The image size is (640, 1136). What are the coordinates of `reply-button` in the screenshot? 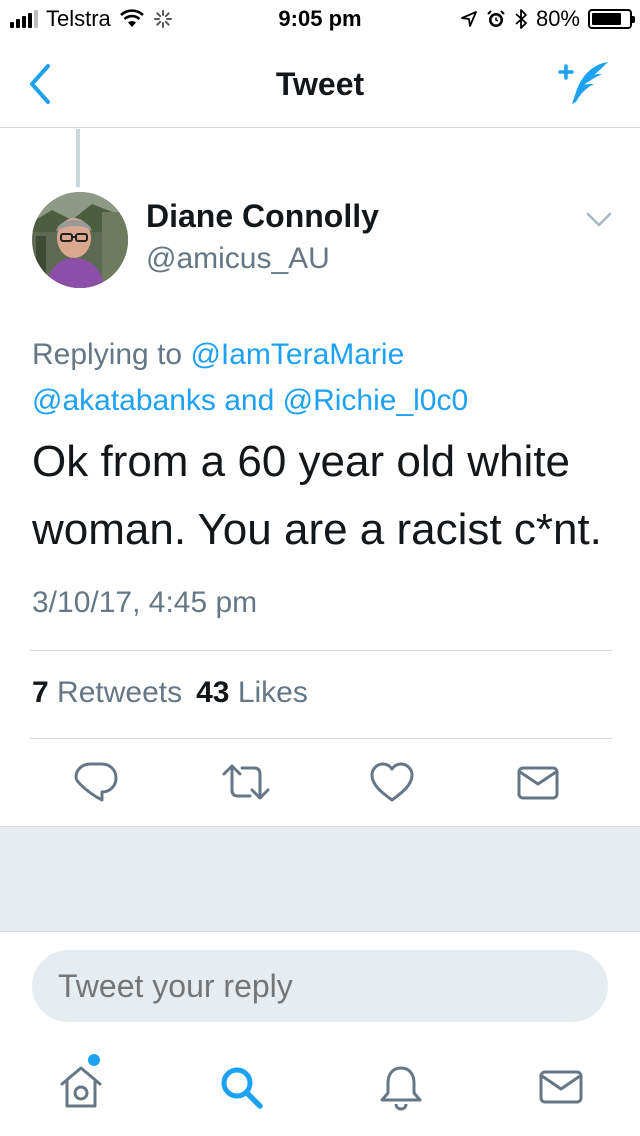 It's located at (96, 782).